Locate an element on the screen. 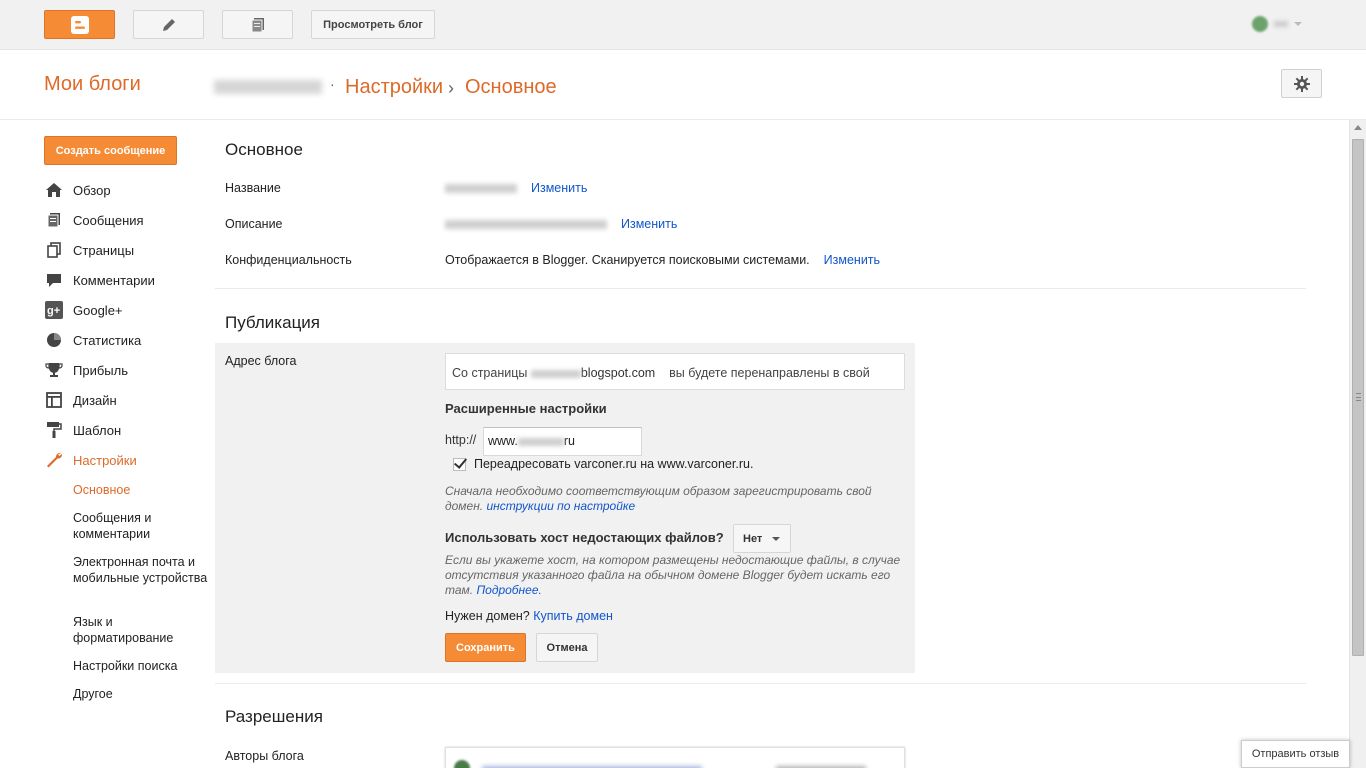 The width and height of the screenshot is (1366, 768). sidebar-subitem-basic: Основное is located at coordinates (140, 490).